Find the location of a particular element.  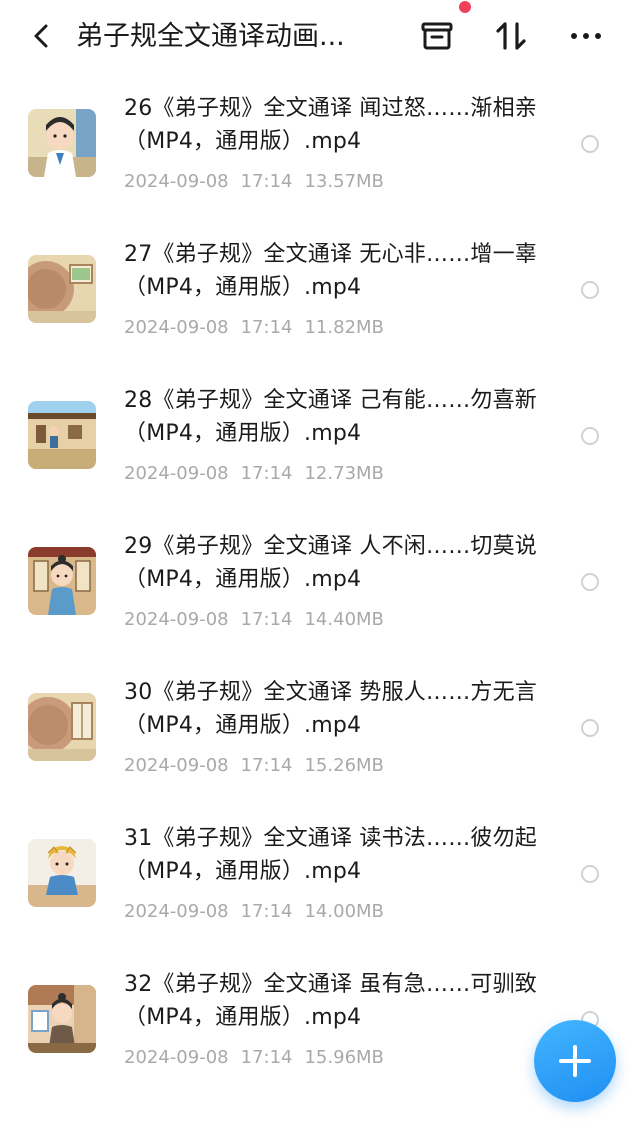

back-button is located at coordinates (42, 36).